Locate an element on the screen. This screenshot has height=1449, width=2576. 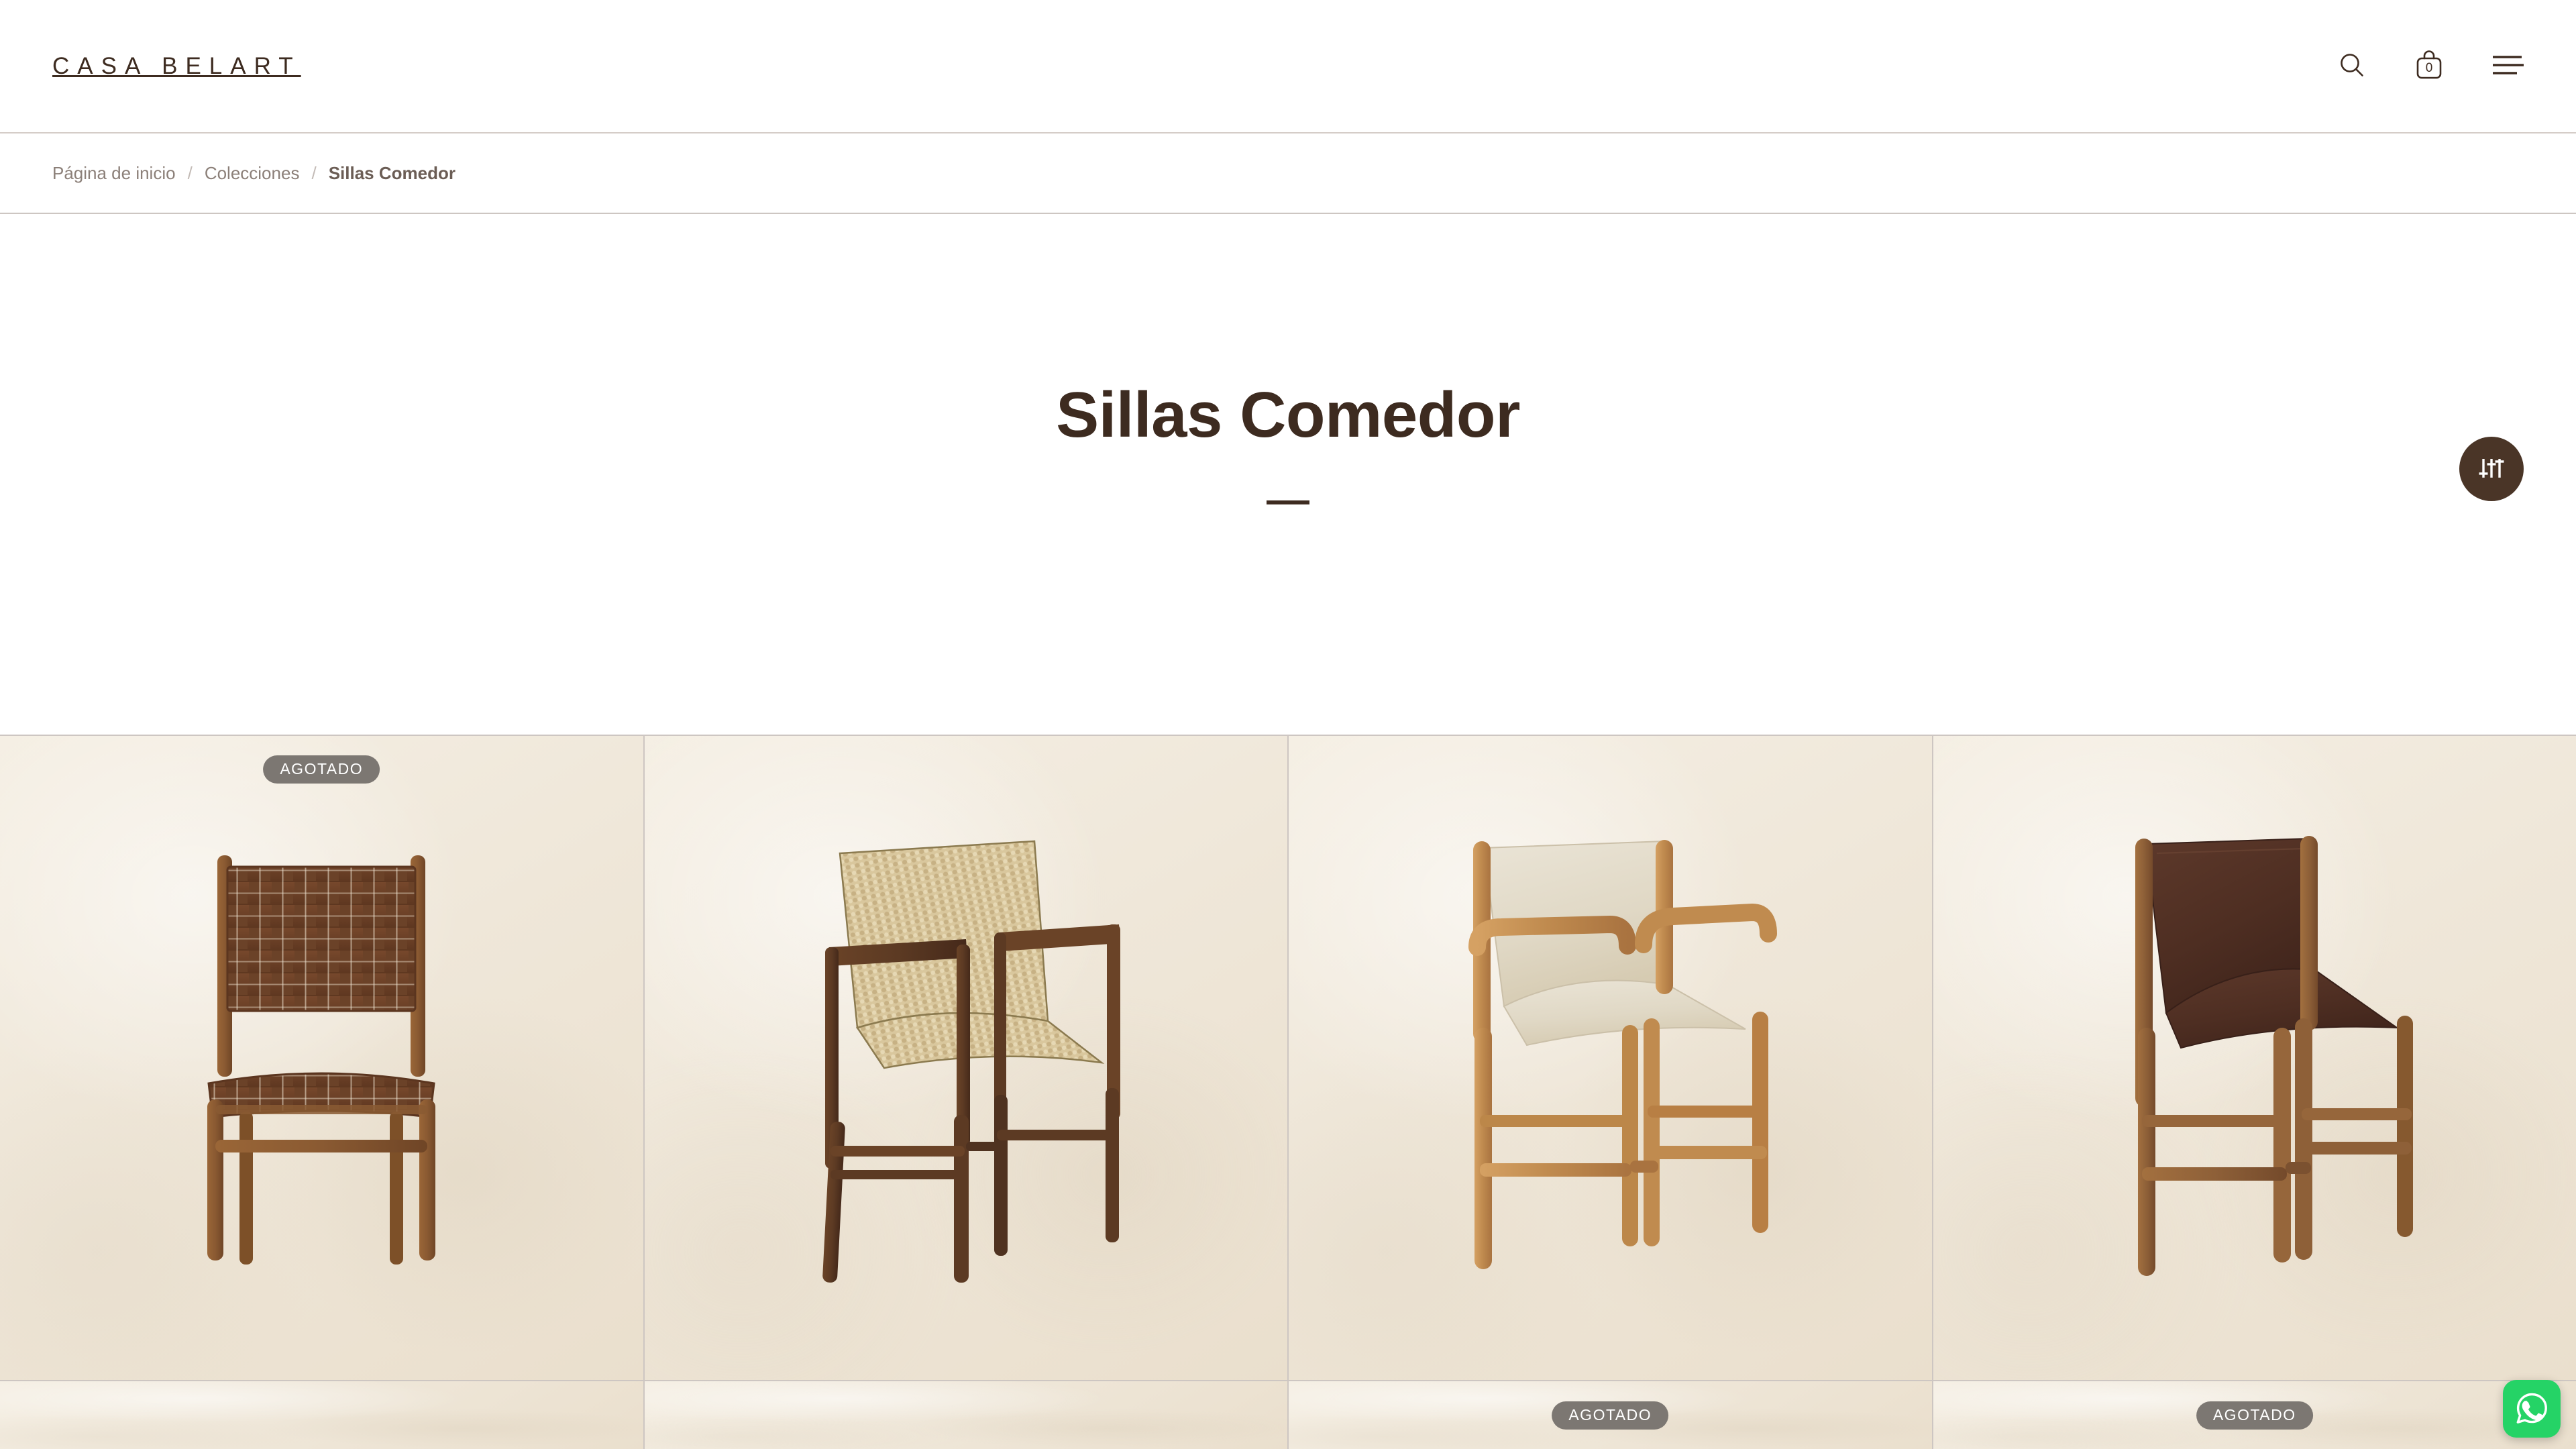
breadcrumb-link-collections: Colecciones is located at coordinates (252, 173).